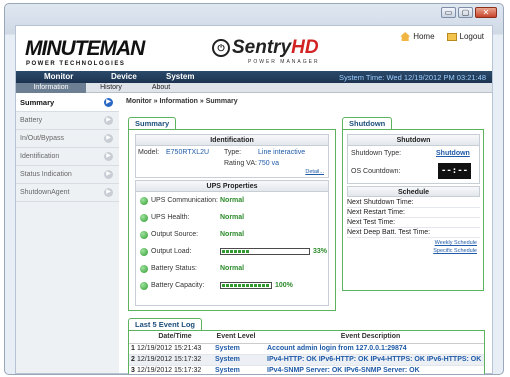 This screenshot has height=377, width=510. Describe the element at coordinates (405, 36) in the screenshot. I see `home-icon` at that location.